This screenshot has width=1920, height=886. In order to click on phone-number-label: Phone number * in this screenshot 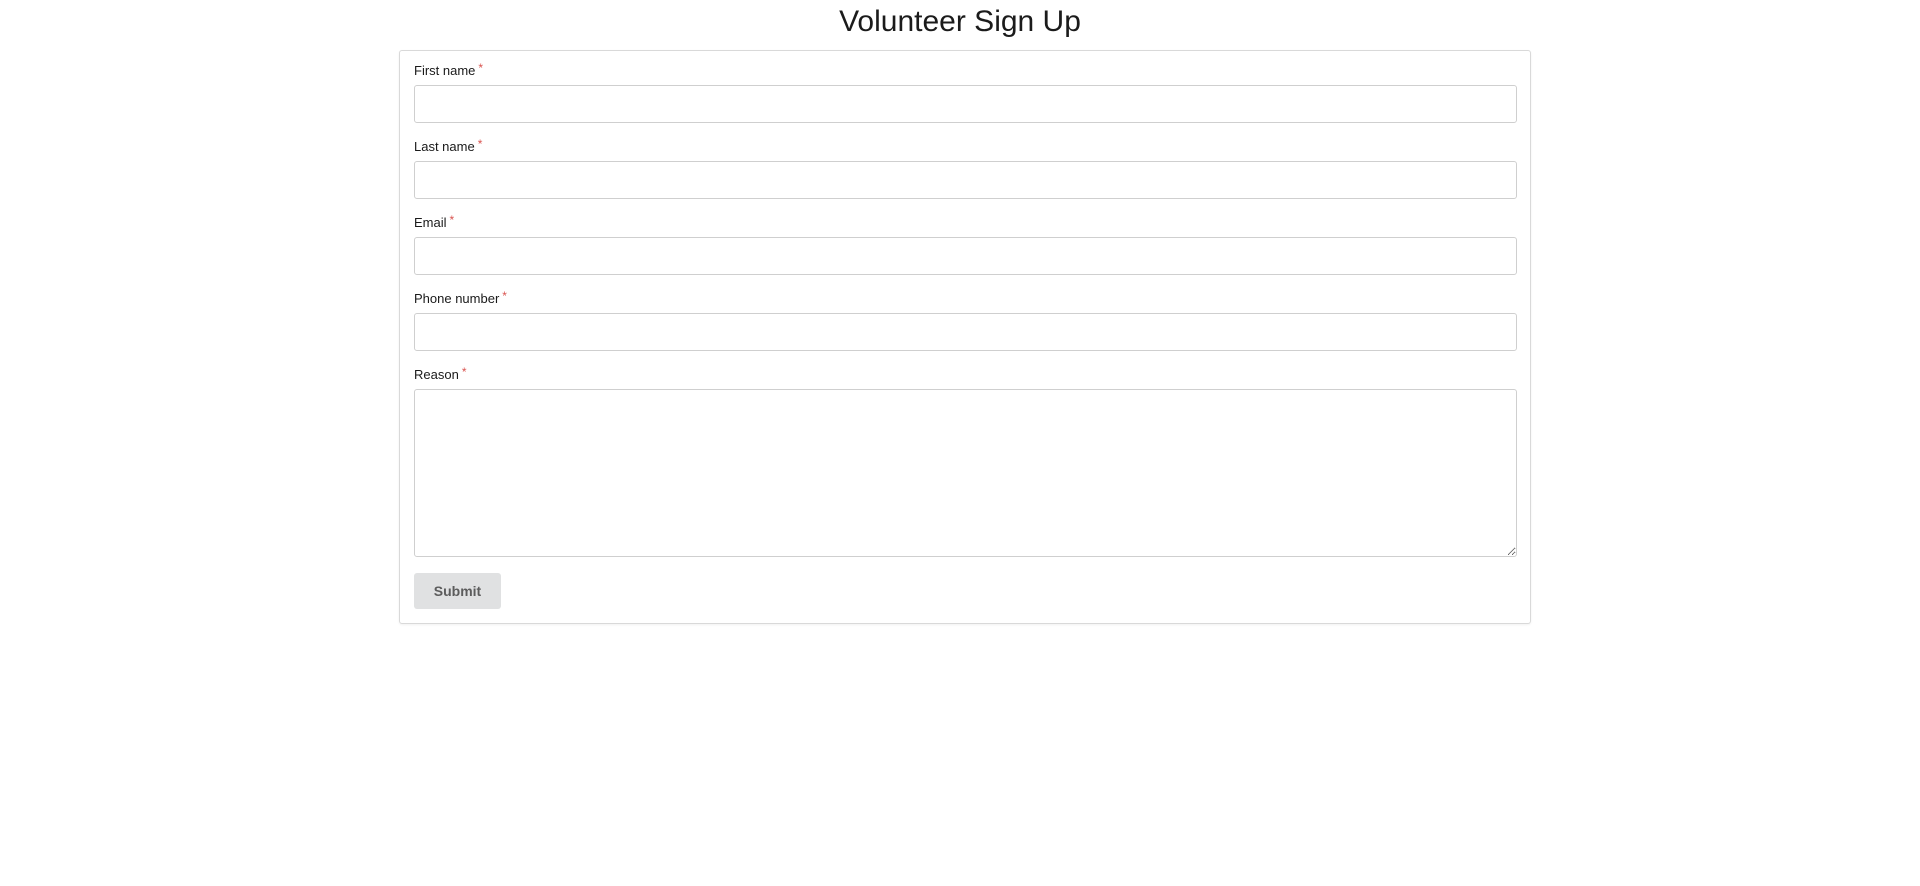, I will do `click(965, 299)`.